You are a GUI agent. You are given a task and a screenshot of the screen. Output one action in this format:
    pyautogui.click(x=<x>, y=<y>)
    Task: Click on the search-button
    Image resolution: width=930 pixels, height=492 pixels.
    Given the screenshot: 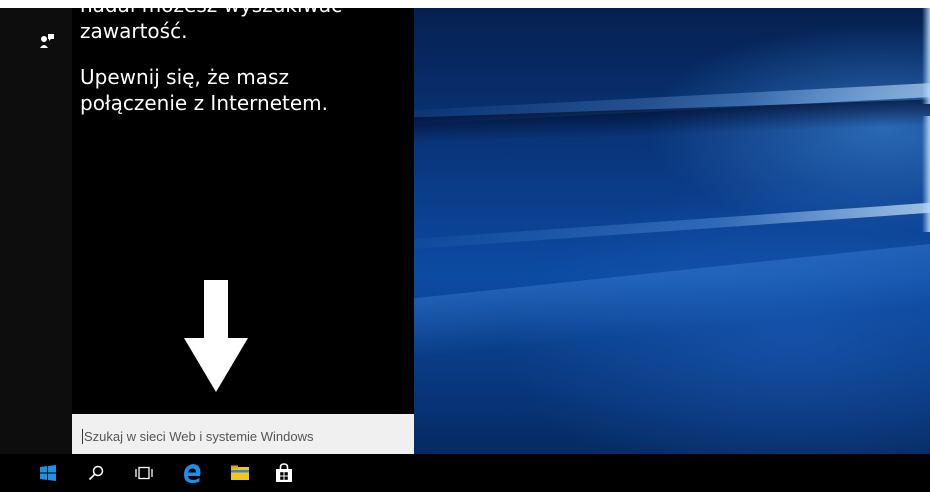 What is the action you would take?
    pyautogui.click(x=96, y=473)
    